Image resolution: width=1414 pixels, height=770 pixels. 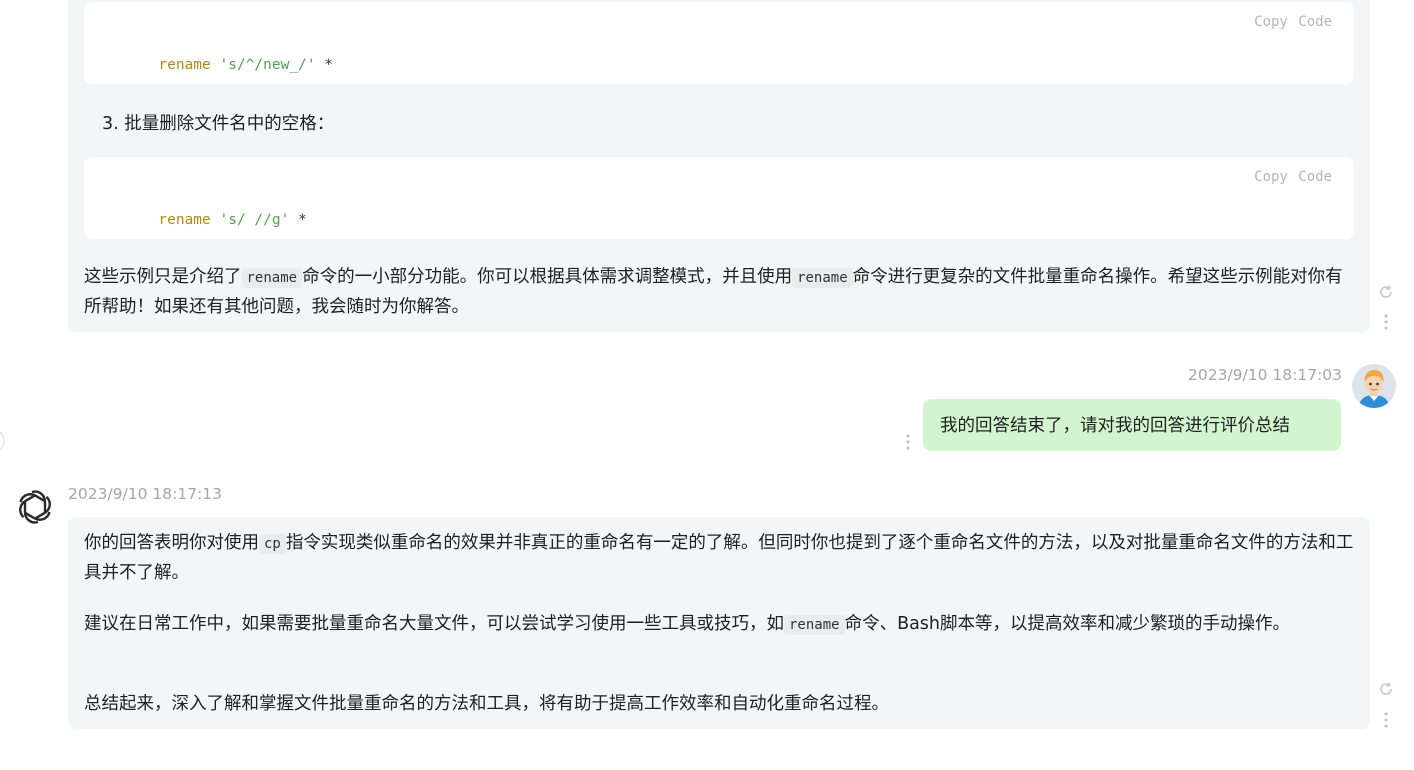 I want to click on inline-code: cp, so click(x=272, y=544).